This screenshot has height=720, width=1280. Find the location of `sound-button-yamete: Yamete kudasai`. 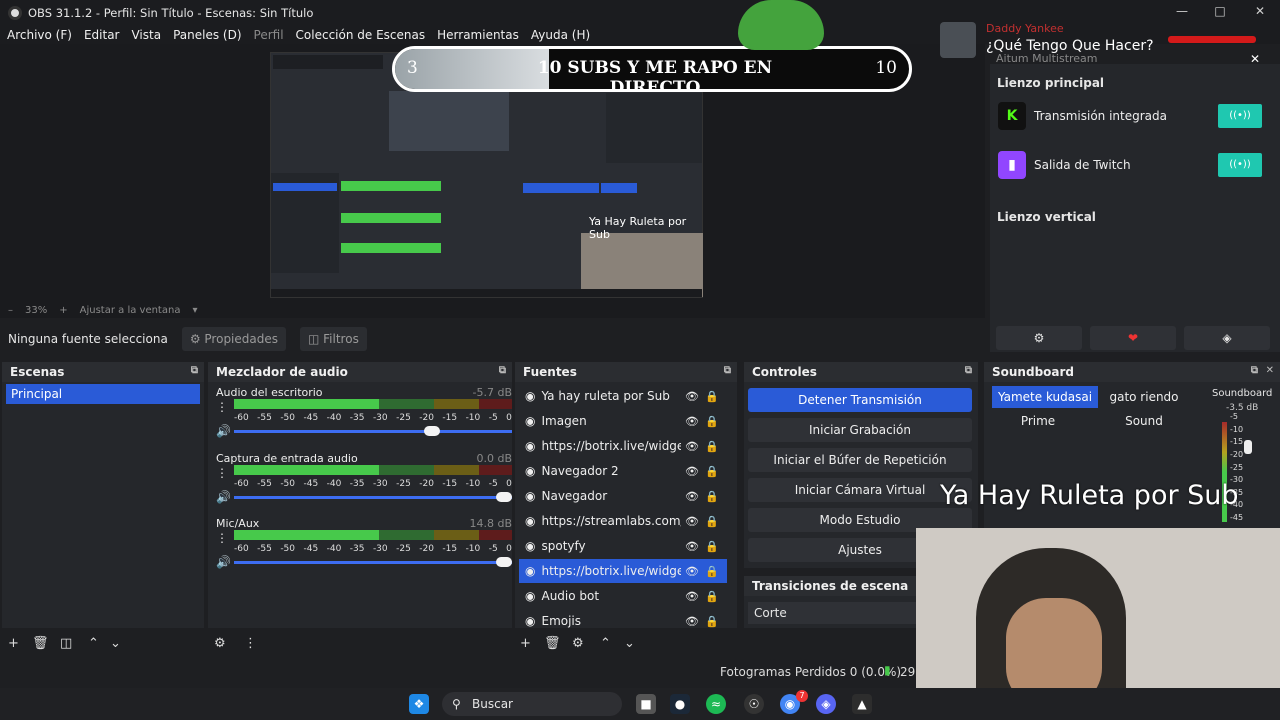

sound-button-yamete: Yamete kudasai is located at coordinates (1045, 397).